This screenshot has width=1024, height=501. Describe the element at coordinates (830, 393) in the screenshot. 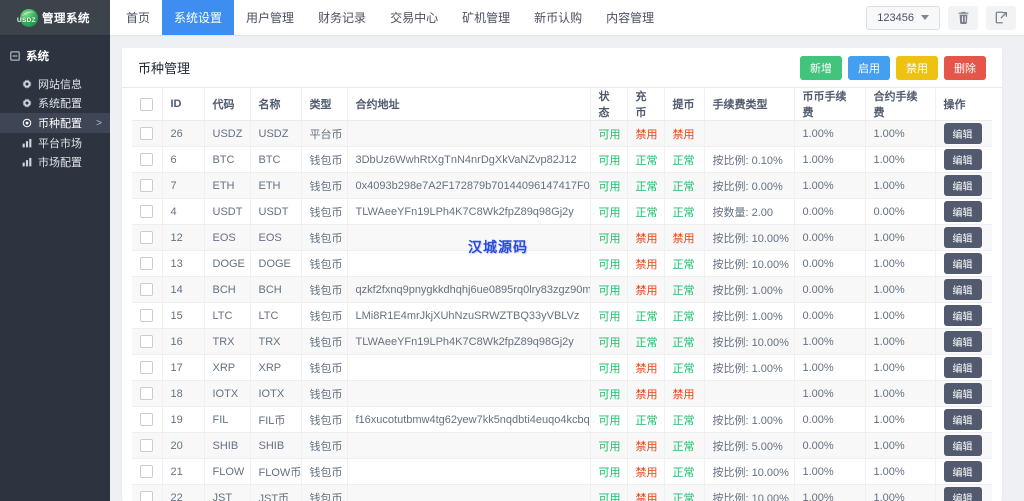

I see `cell-coin-fee: 1.00%` at that location.